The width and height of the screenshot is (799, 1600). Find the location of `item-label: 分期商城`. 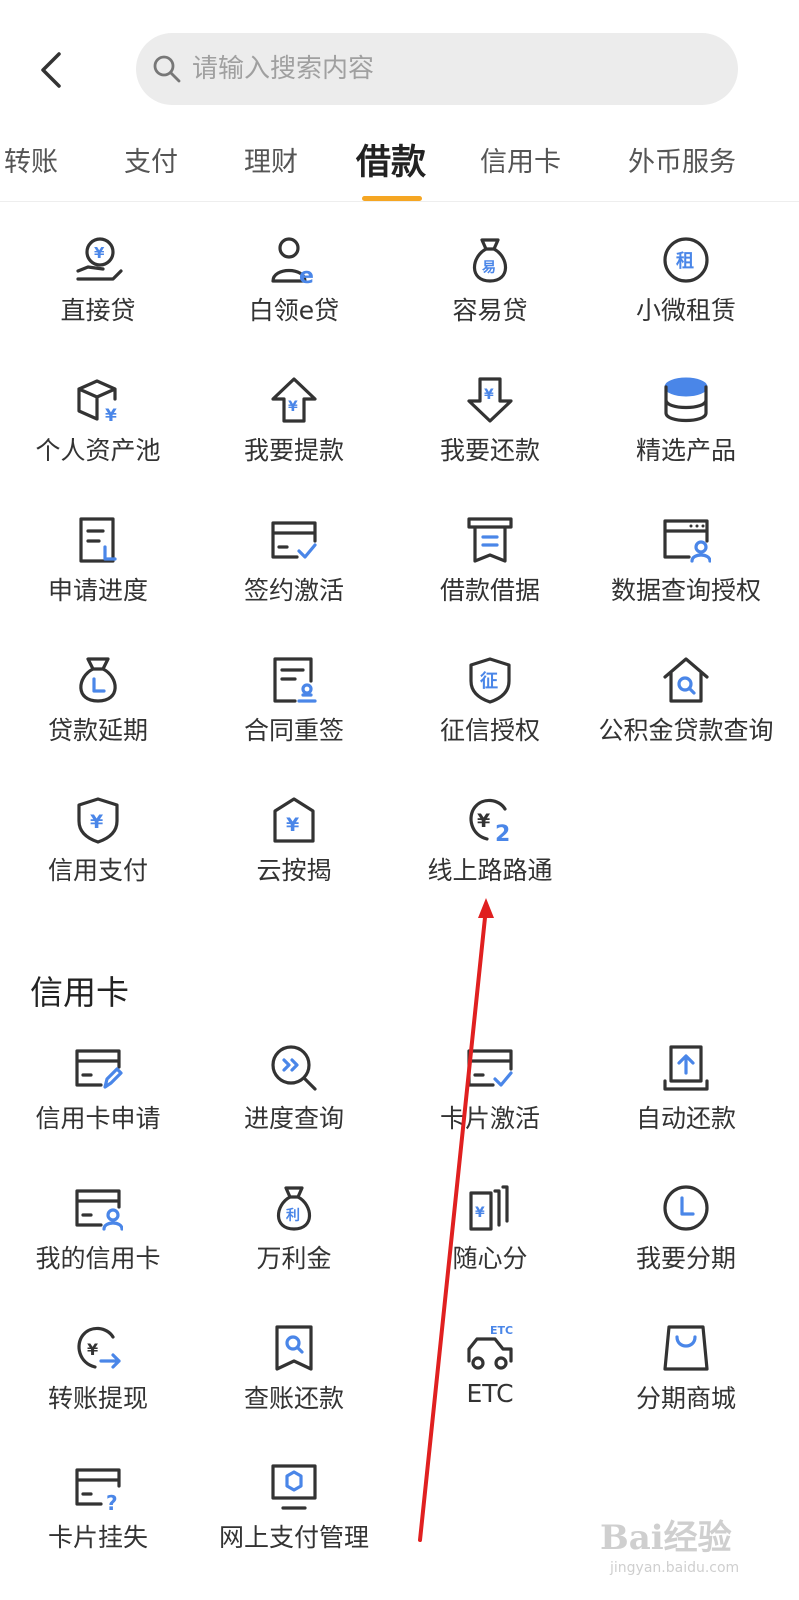

item-label: 分期商城 is located at coordinates (685, 1398).